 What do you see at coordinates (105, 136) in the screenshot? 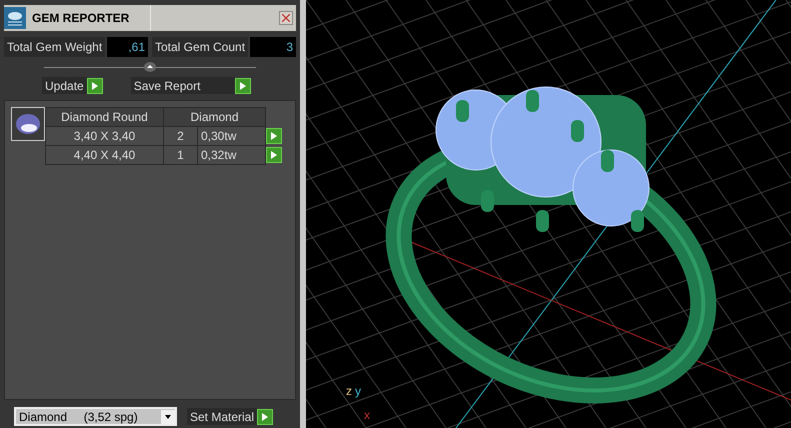
I see `table-cell: 3,40 X 3,40` at bounding box center [105, 136].